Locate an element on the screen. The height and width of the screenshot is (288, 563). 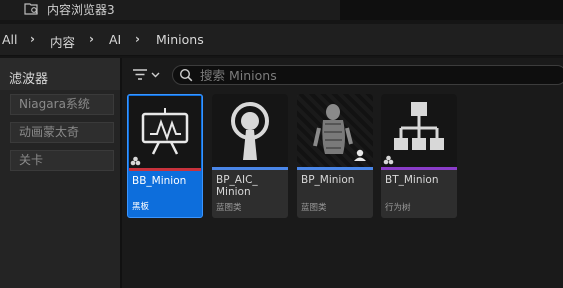
asset-tile-bb-minion: BB_Minion 黑板 is located at coordinates (165, 156).